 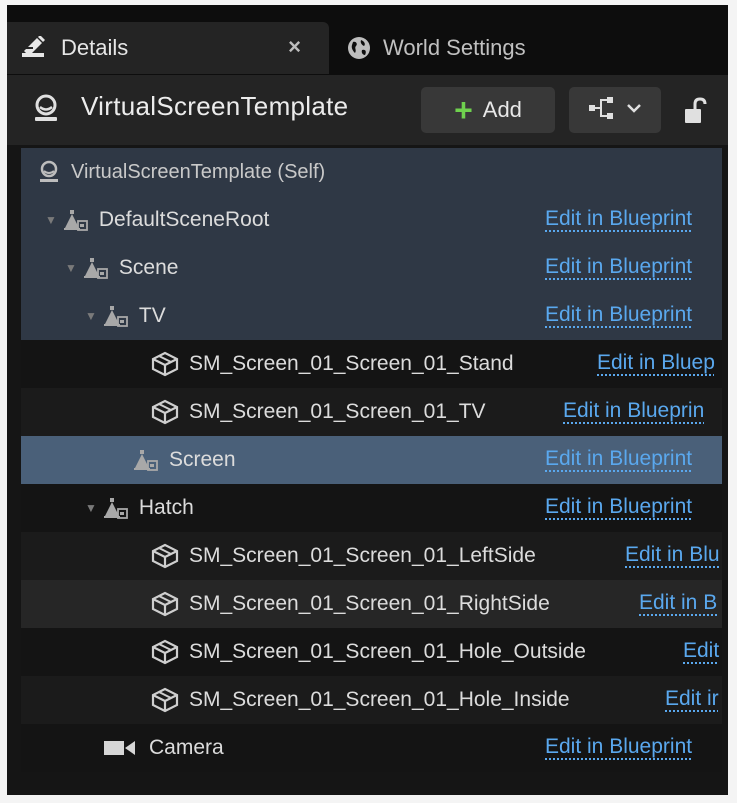 What do you see at coordinates (351, 363) in the screenshot?
I see `tree-row-label: SM_Screen_01_Screen_01_Stand` at bounding box center [351, 363].